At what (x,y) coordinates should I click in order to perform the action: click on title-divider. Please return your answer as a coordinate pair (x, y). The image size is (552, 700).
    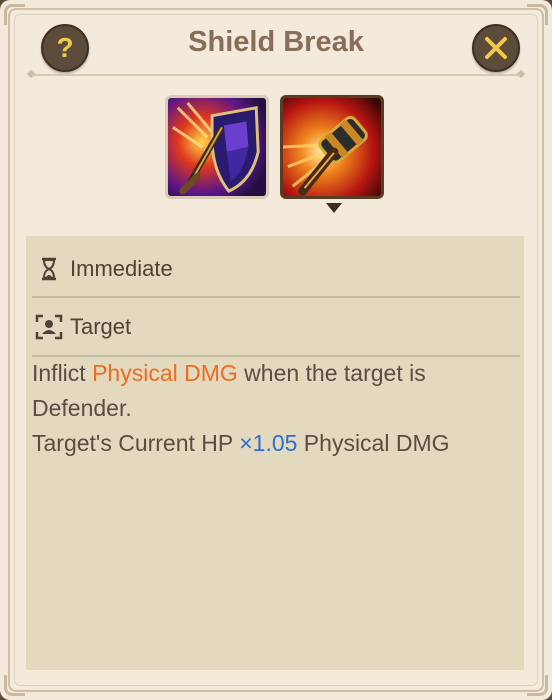
    Looking at the image, I should click on (276, 75).